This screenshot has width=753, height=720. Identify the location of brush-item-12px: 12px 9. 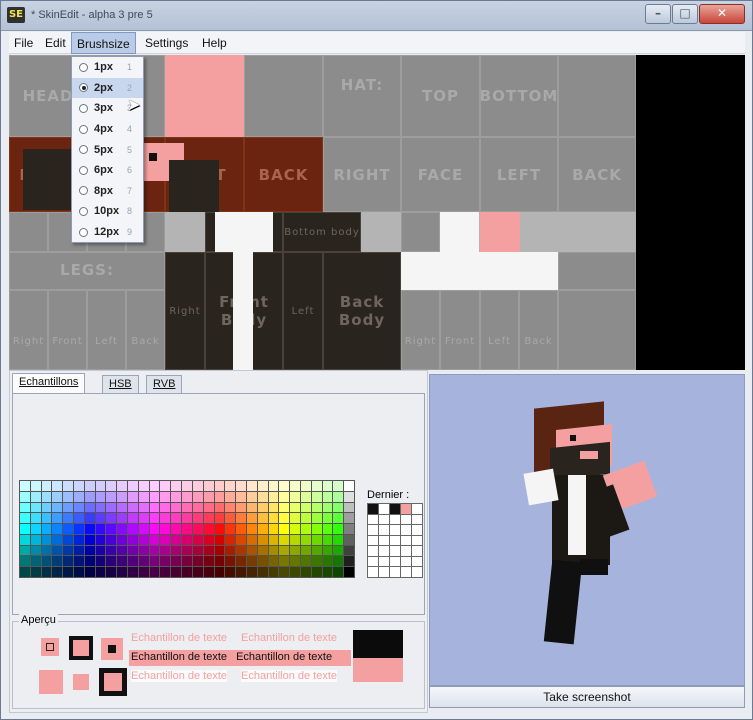
(107, 232).